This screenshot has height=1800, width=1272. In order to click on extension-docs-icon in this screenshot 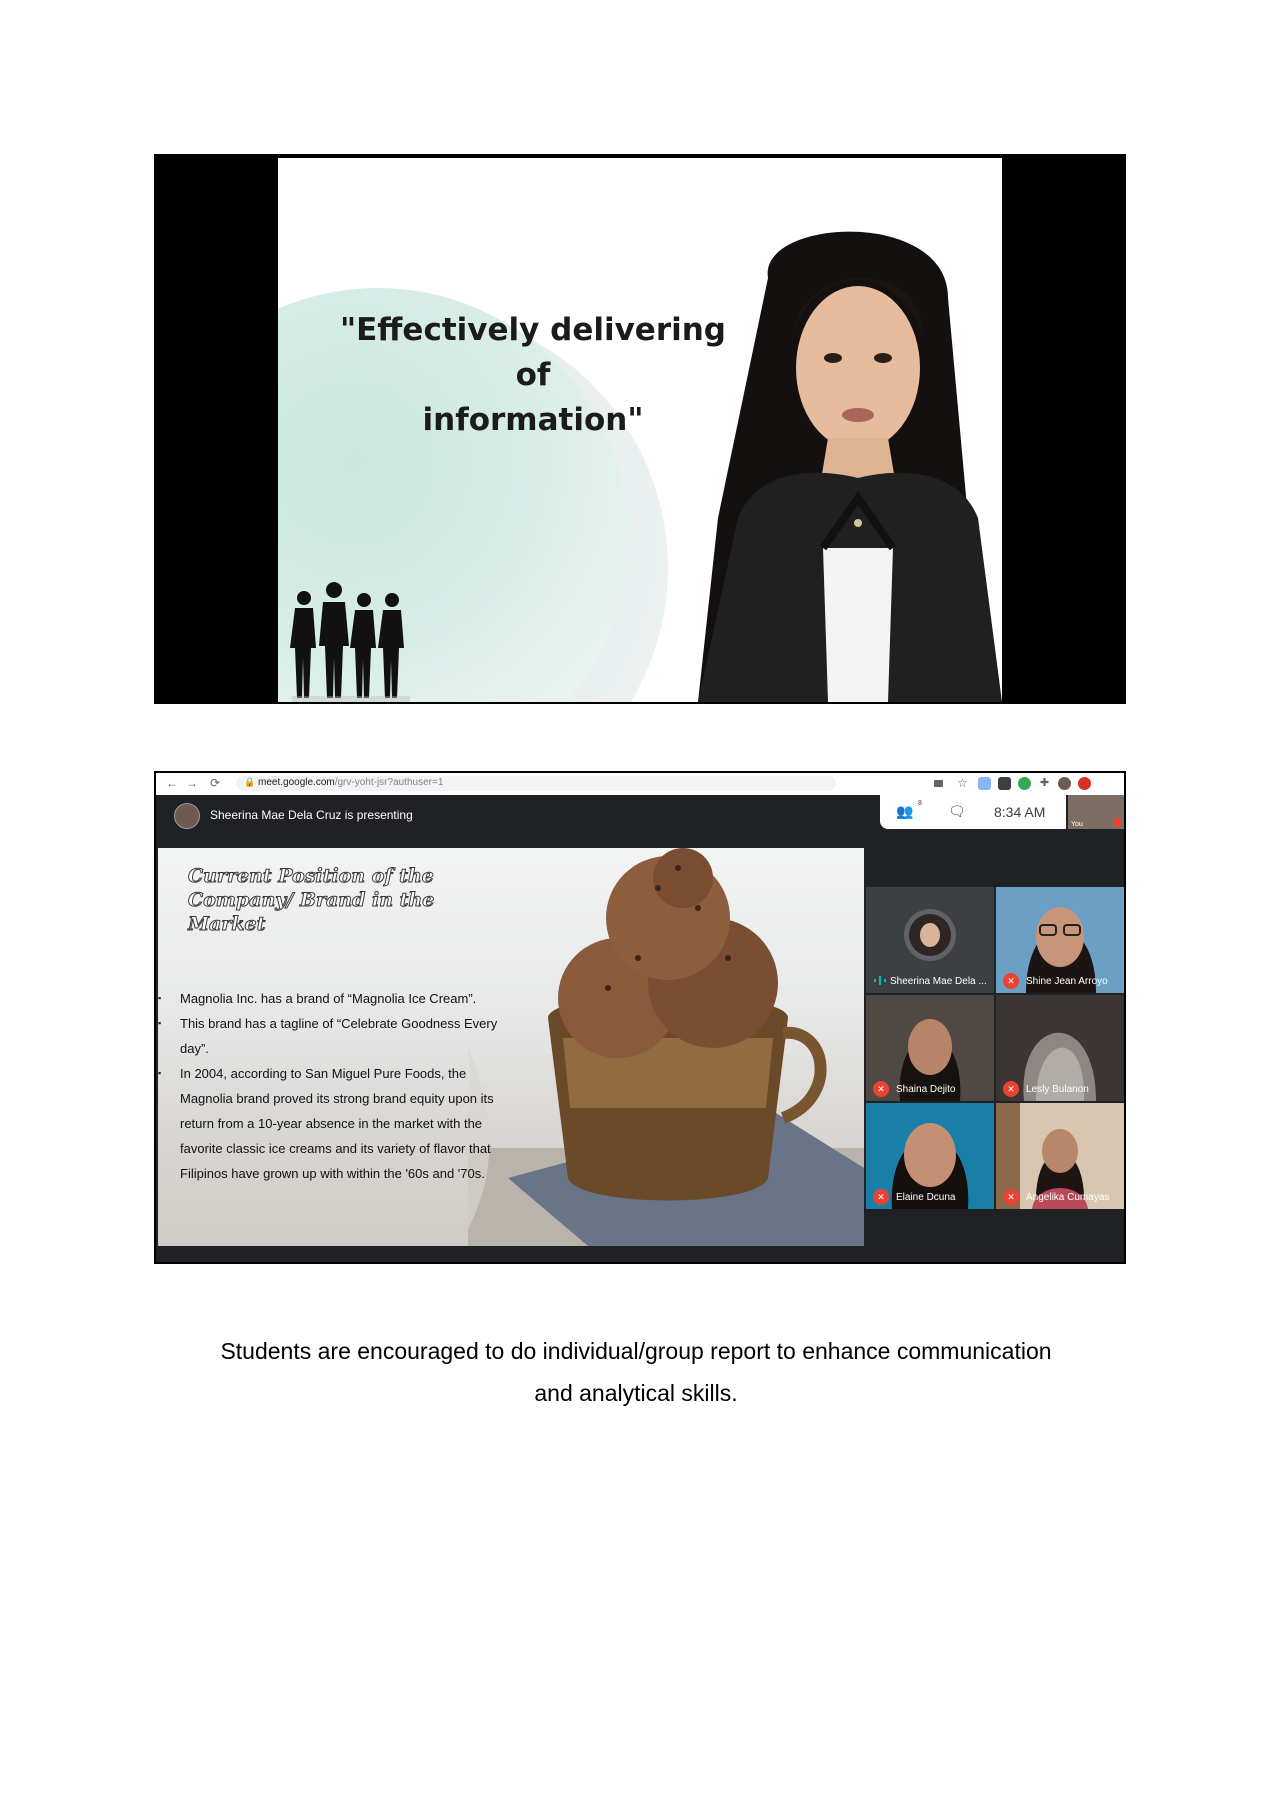, I will do `click(984, 783)`.